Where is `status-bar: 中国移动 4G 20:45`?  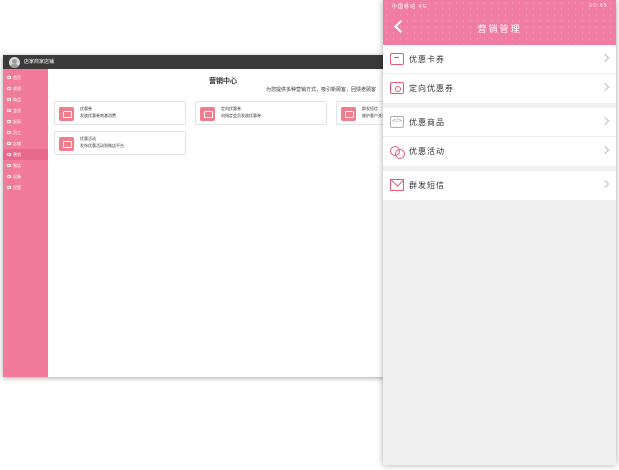 status-bar: 中国移动 4G 20:45 is located at coordinates (499, 7).